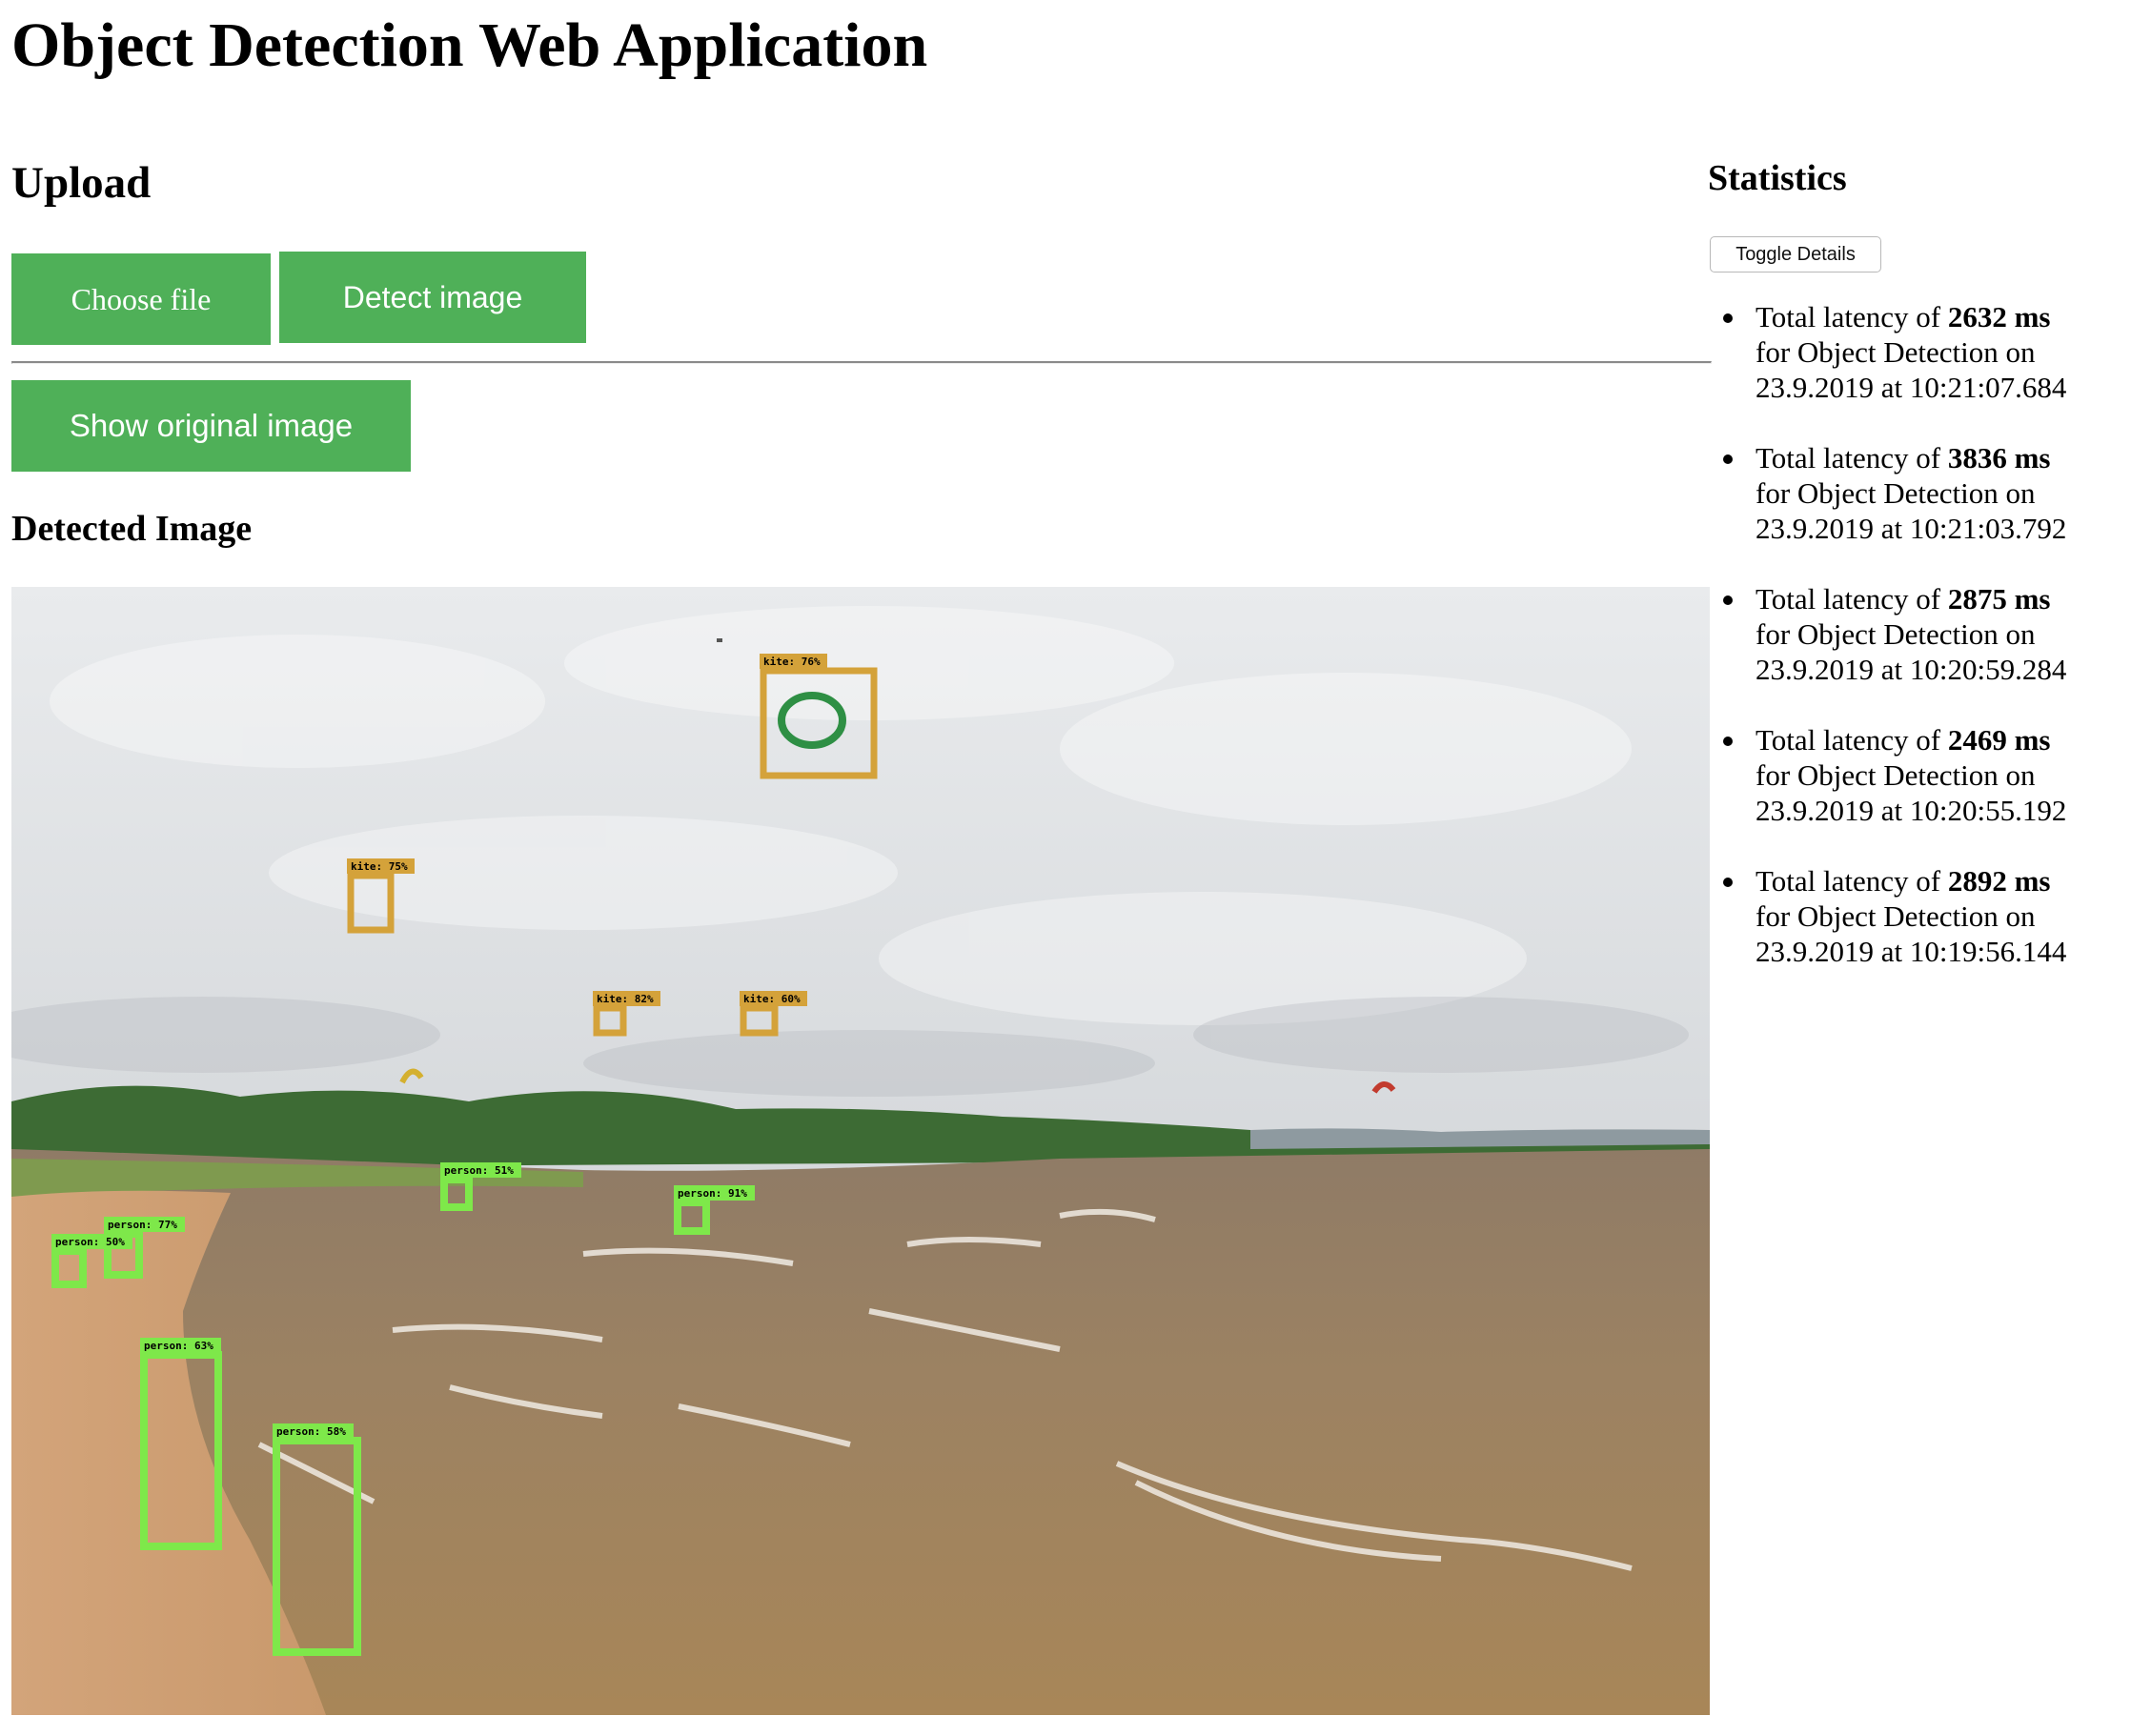 This screenshot has width=2131, height=1736. What do you see at coordinates (211, 426) in the screenshot?
I see `show-original-image-button: Show original image` at bounding box center [211, 426].